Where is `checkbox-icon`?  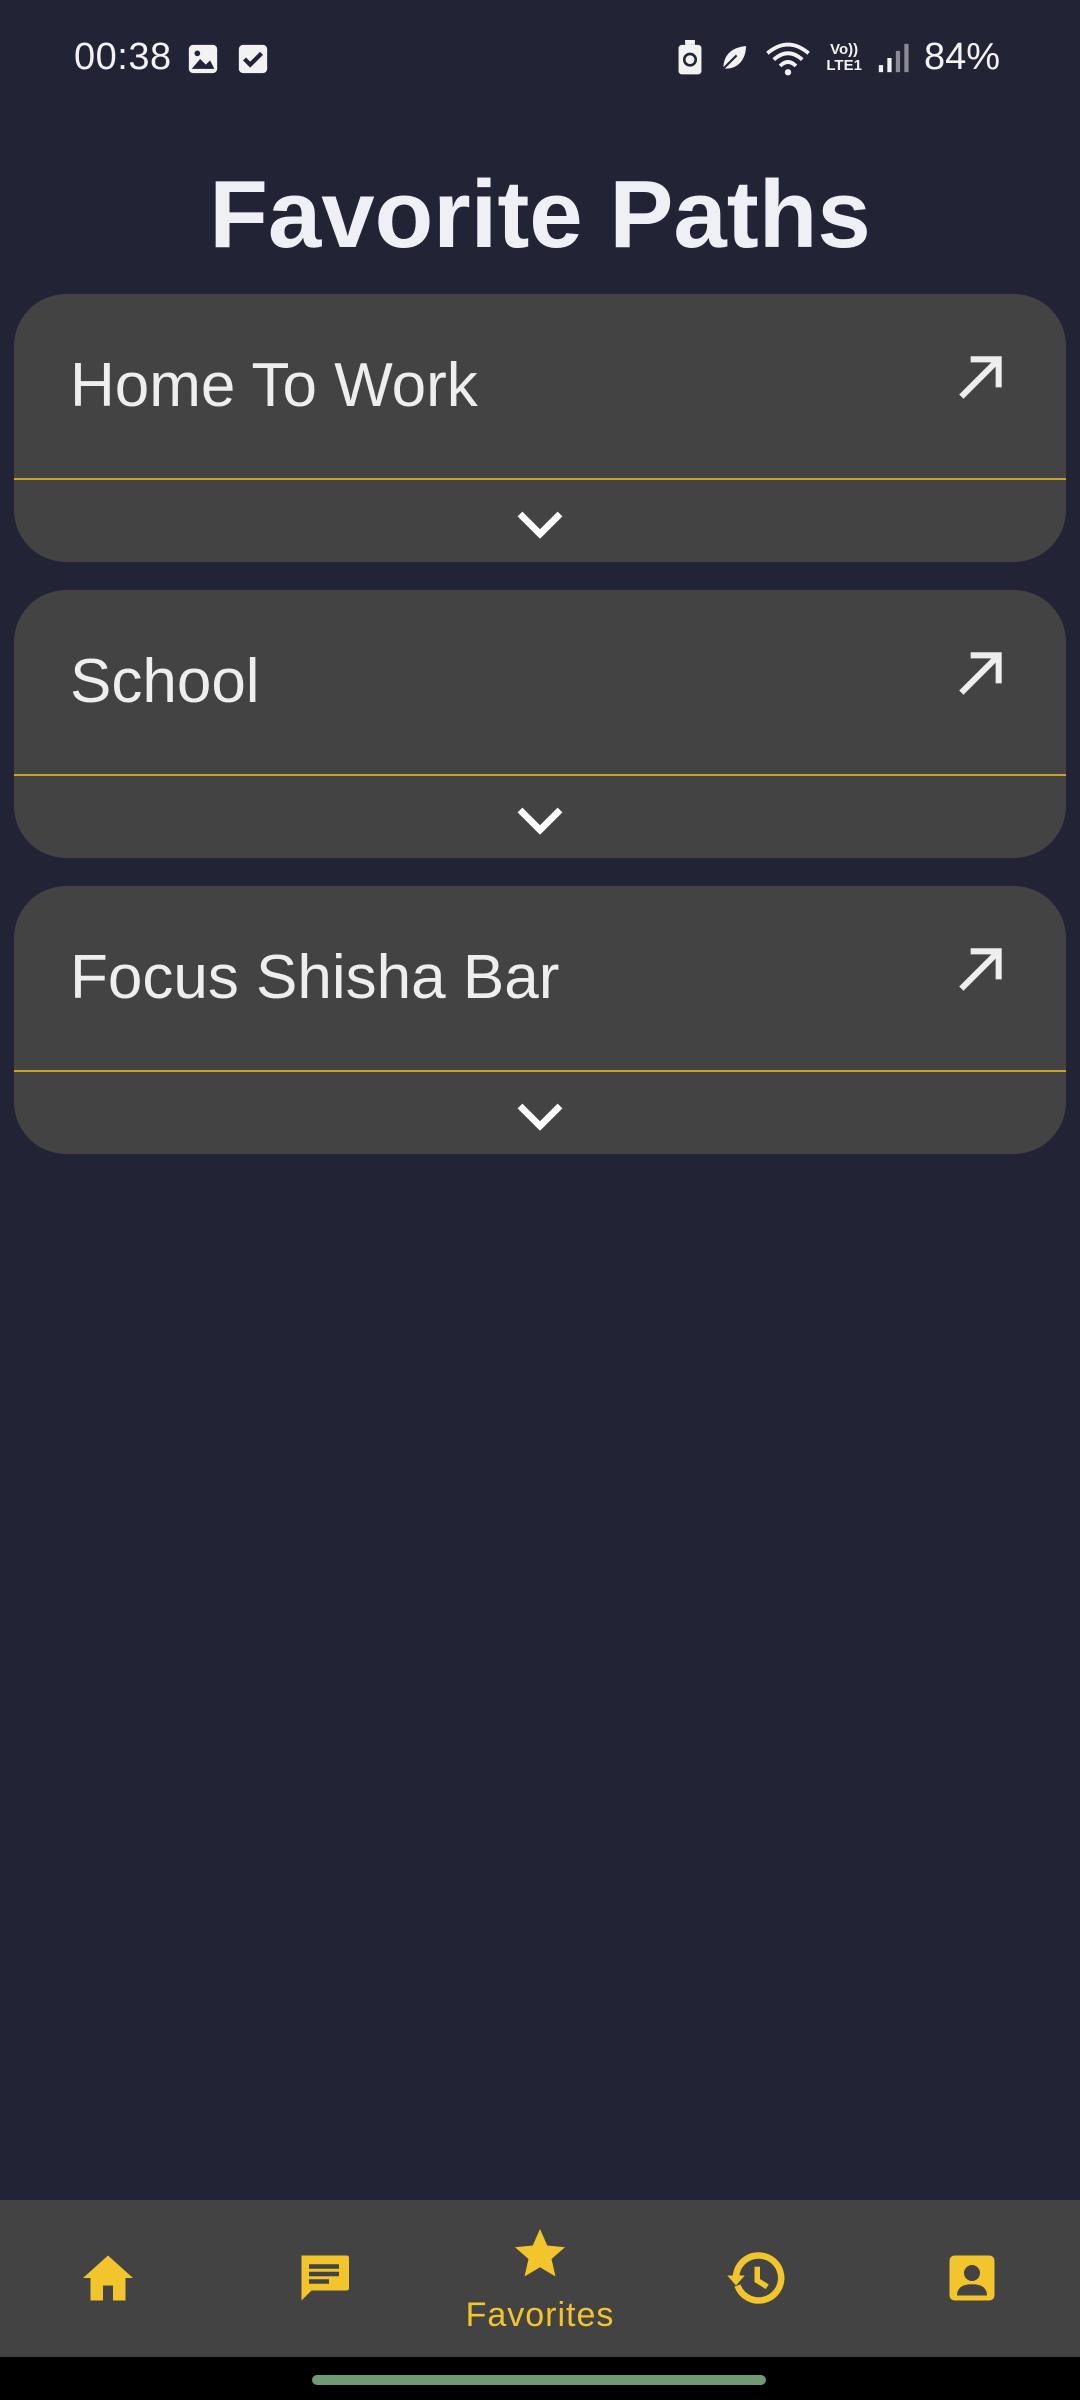
checkbox-icon is located at coordinates (253, 59).